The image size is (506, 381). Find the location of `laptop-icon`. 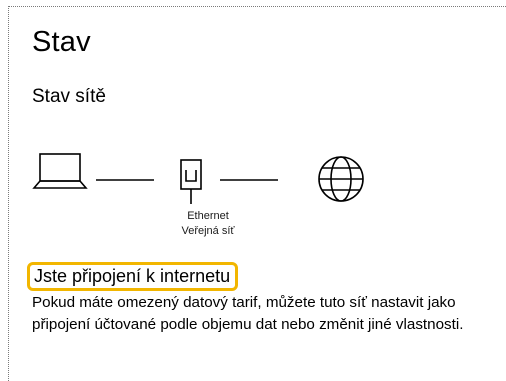

laptop-icon is located at coordinates (60, 171).